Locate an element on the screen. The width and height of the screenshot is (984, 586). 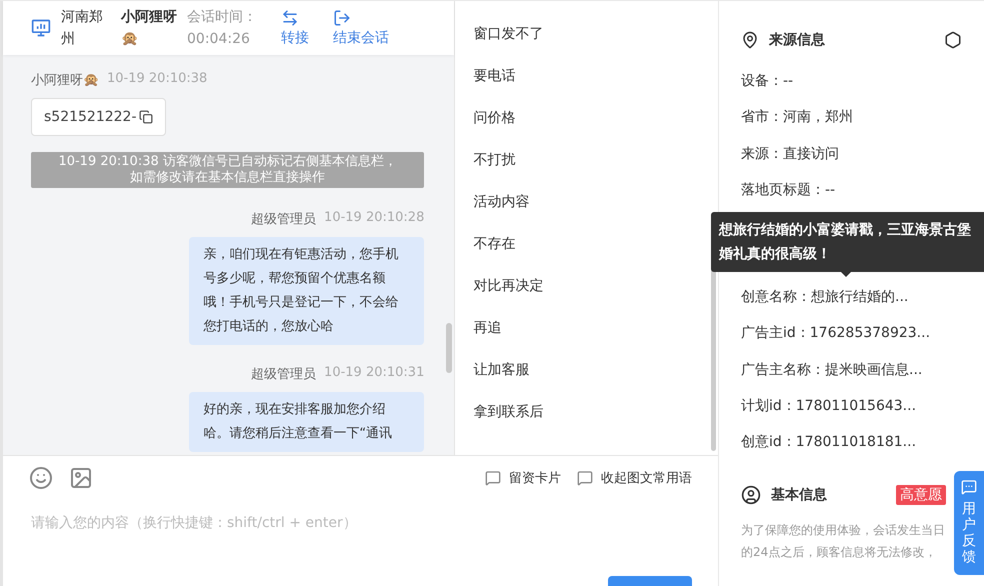
session-time-label: 会话时间： is located at coordinates (222, 17).